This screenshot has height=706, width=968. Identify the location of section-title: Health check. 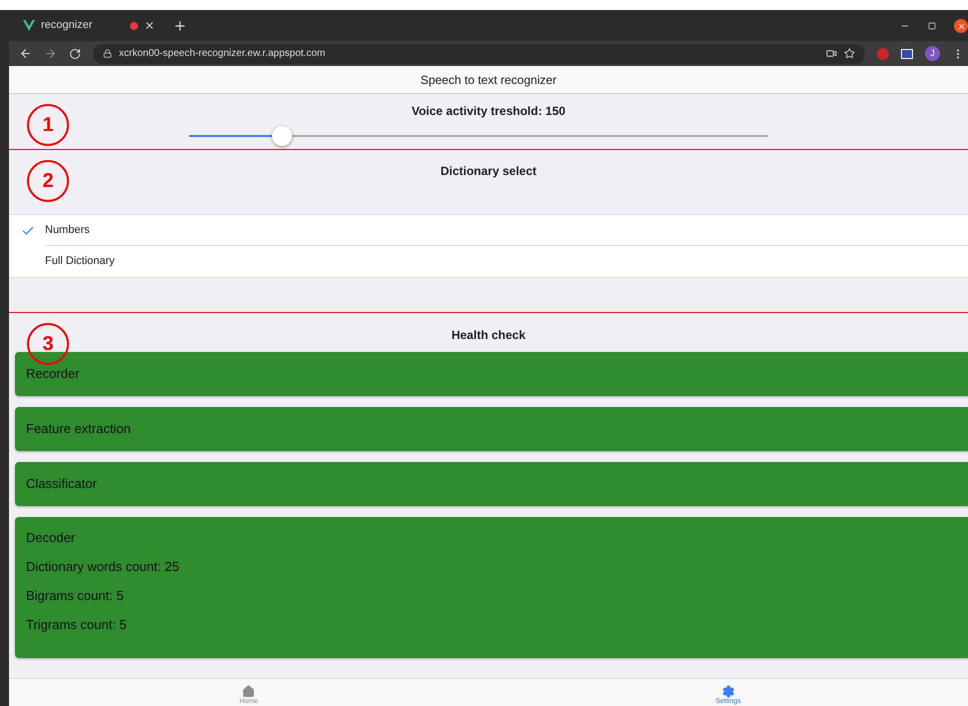
(488, 335).